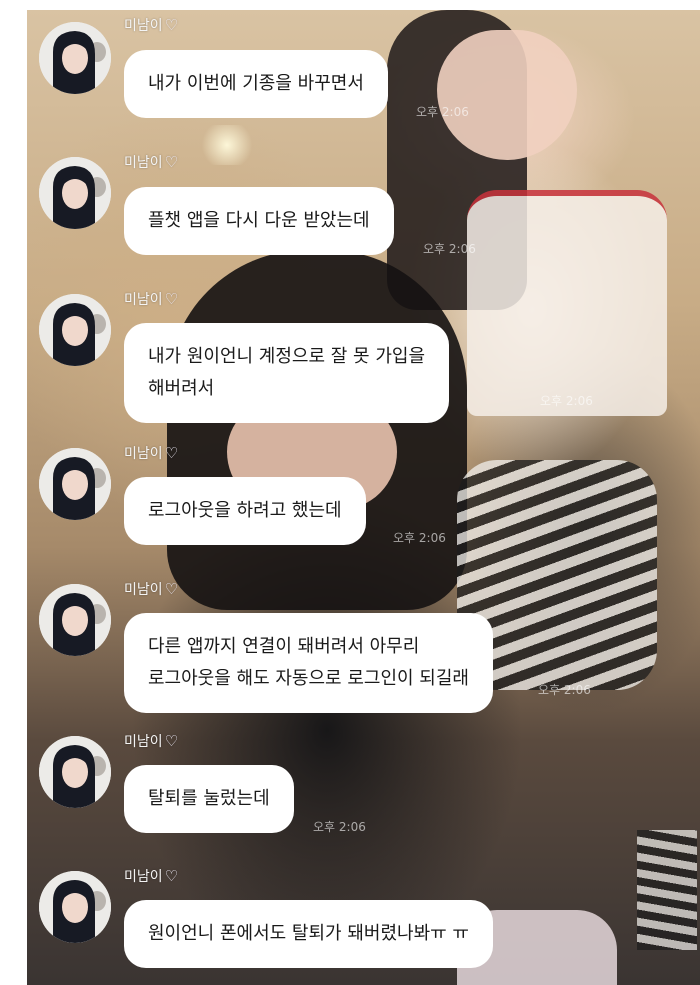  I want to click on message-bubble: 플챗 앱을 다시 다운 받았는데, so click(259, 221).